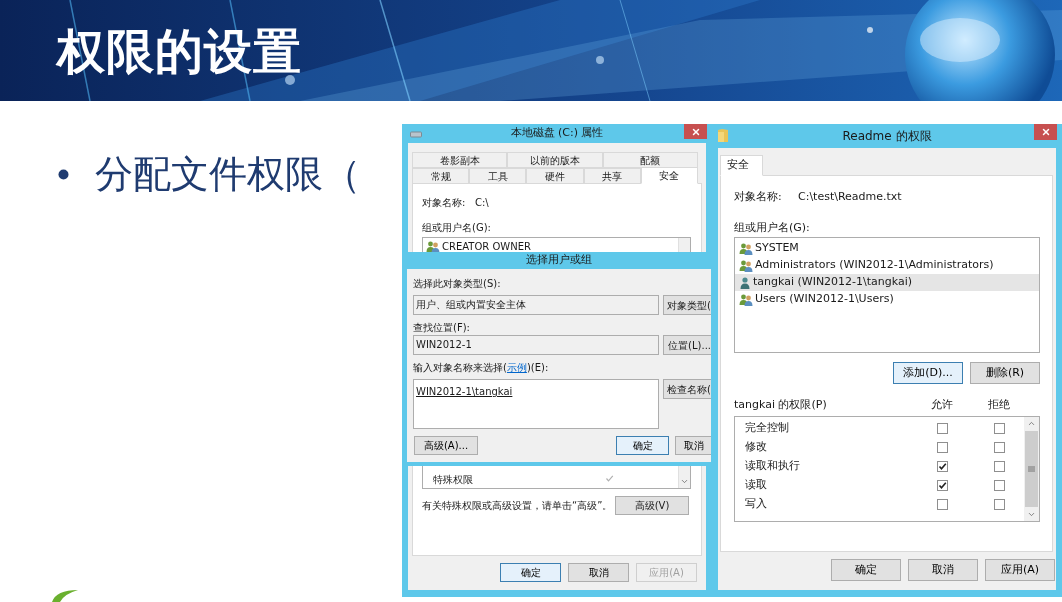 This screenshot has height=602, width=1062. I want to click on window-title: 本地磁盘 (C:) 属性, so click(557, 133).